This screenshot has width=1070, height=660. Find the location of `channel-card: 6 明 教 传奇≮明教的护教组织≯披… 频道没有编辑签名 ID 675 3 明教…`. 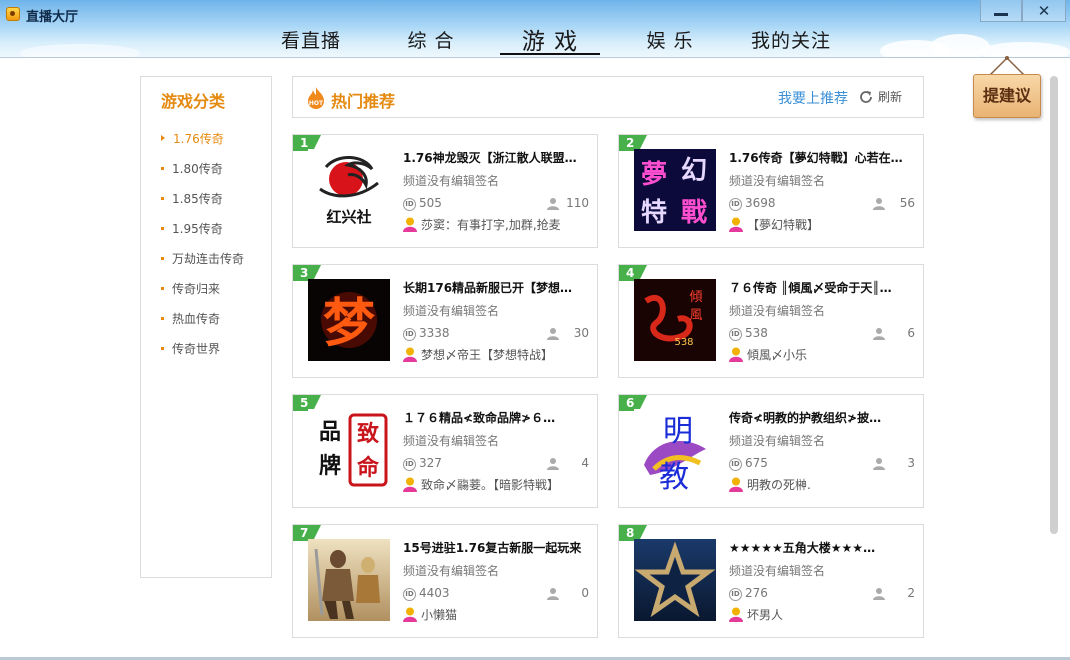

channel-card: 6 明 教 传奇≮明教的护教组织≯披… 频道没有编辑签名 ID 675 3 明教… is located at coordinates (771, 451).